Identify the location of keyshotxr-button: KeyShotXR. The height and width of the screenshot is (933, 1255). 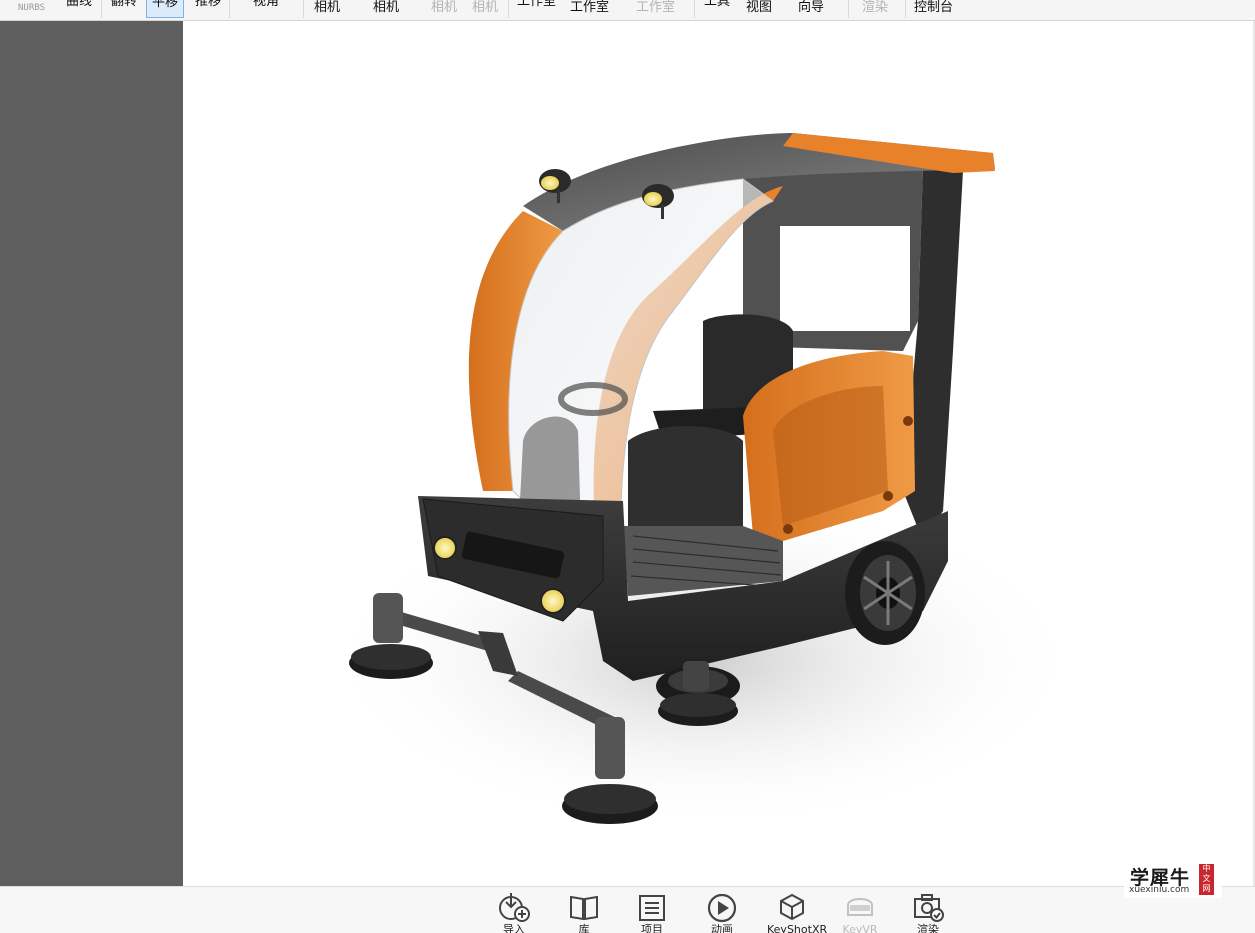
(797, 912).